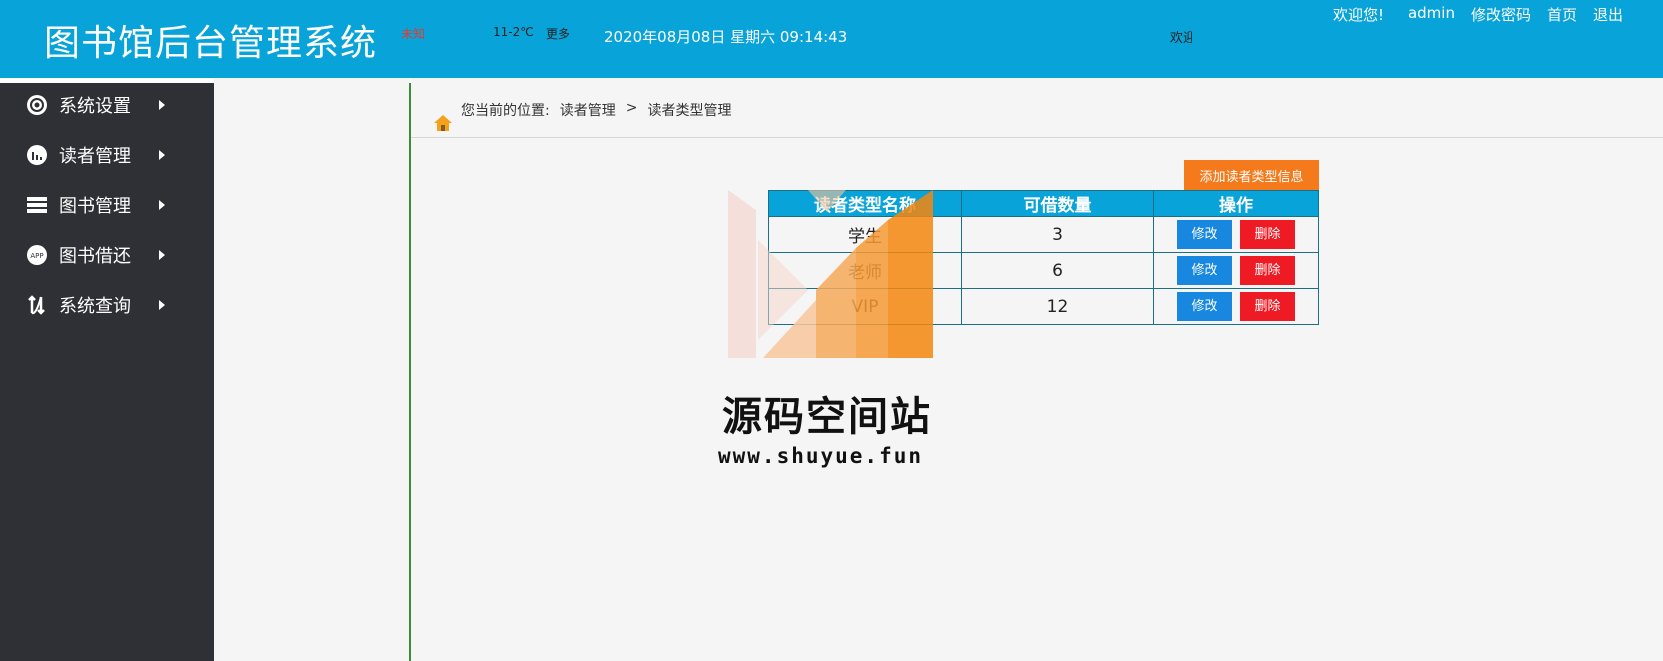 The width and height of the screenshot is (1663, 661). Describe the element at coordinates (505, 111) in the screenshot. I see `breadcrumb-prefix: 您当前的位置:` at that location.